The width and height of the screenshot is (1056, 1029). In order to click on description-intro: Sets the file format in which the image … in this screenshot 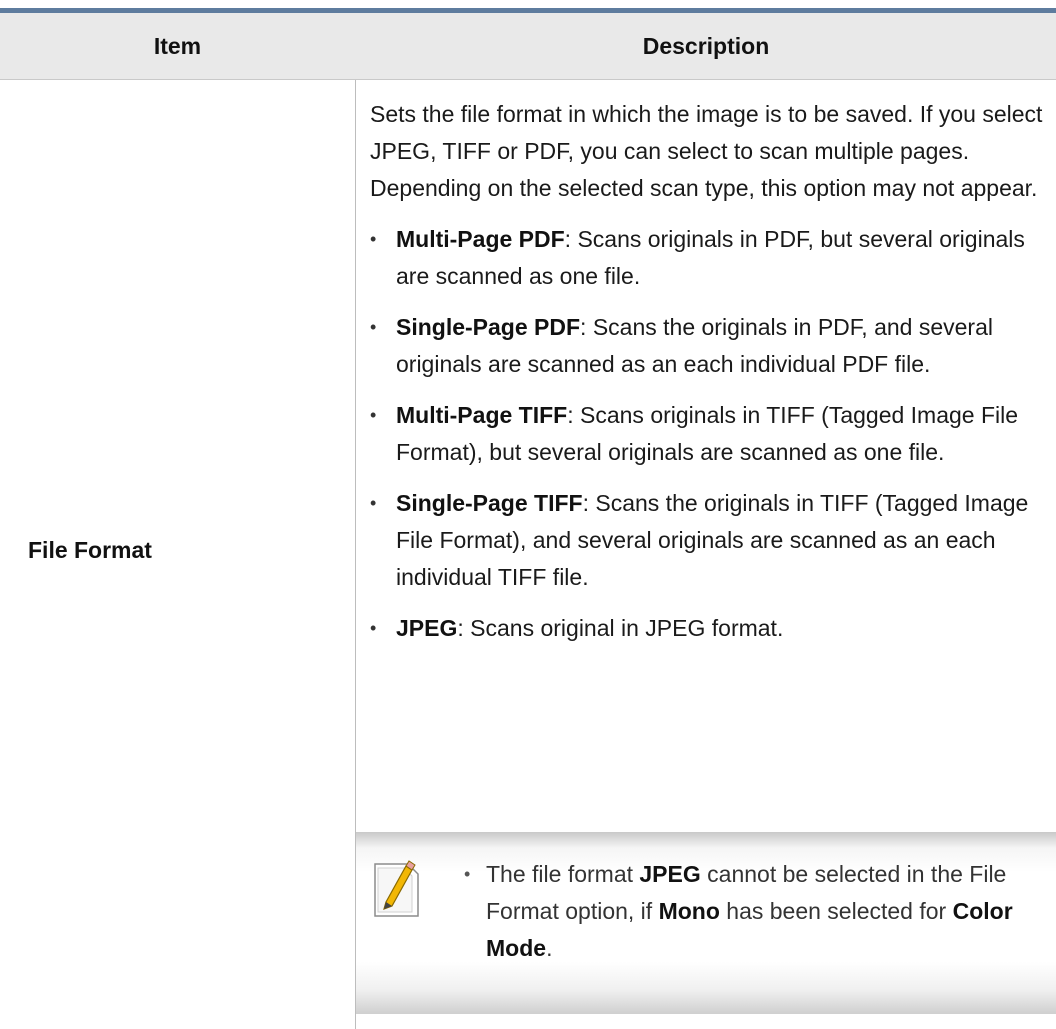, I will do `click(706, 151)`.